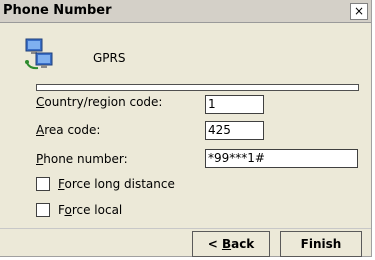  I want to click on finish-button: Finish, so click(321, 244).